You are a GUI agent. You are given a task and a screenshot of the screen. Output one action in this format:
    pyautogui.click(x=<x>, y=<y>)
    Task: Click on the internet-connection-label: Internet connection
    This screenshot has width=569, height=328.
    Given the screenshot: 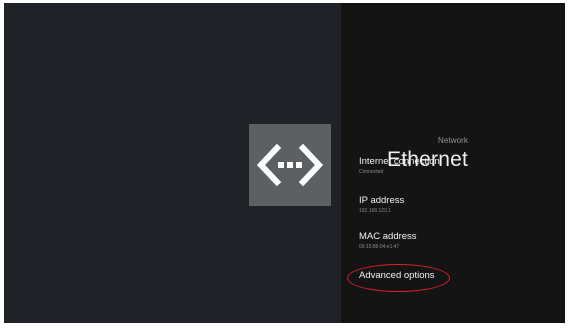 What is the action you would take?
    pyautogui.click(x=399, y=161)
    